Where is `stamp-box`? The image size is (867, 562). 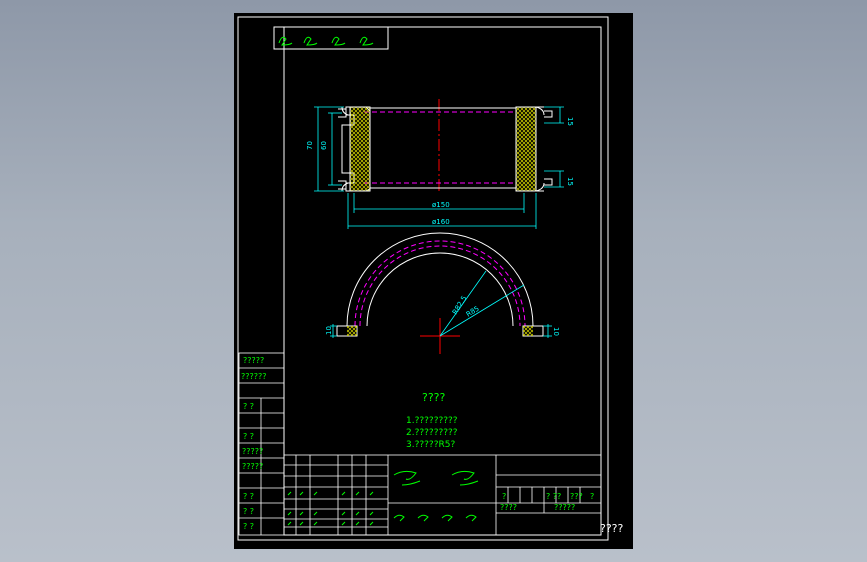
stamp-box is located at coordinates (331, 38).